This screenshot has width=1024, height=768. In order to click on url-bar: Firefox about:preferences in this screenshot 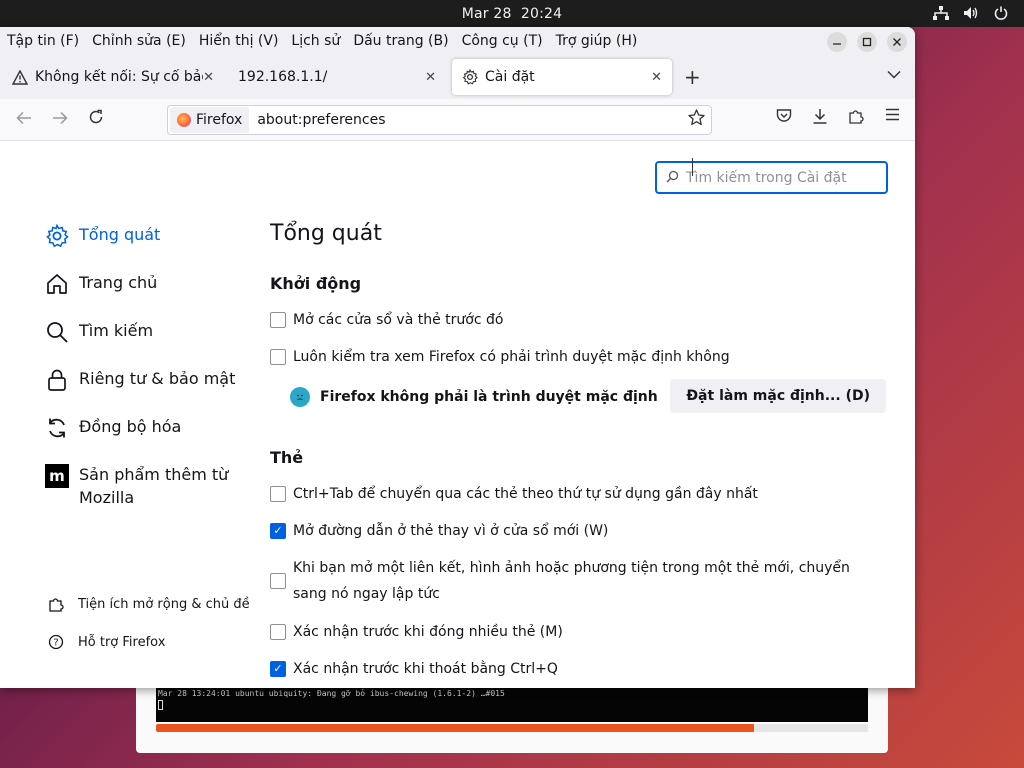, I will do `click(439, 120)`.